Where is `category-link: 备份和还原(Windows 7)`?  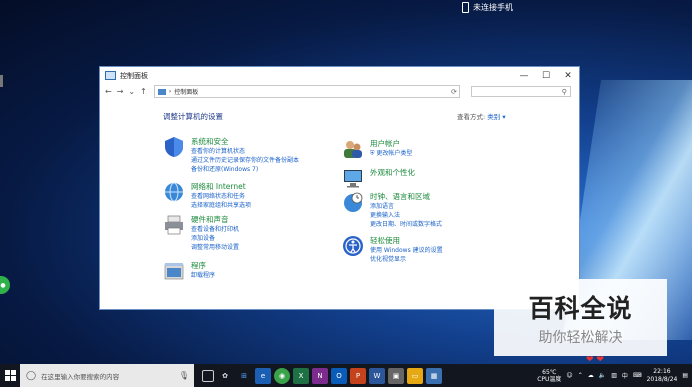
category-link: 备份和还原(Windows 7) is located at coordinates (245, 169).